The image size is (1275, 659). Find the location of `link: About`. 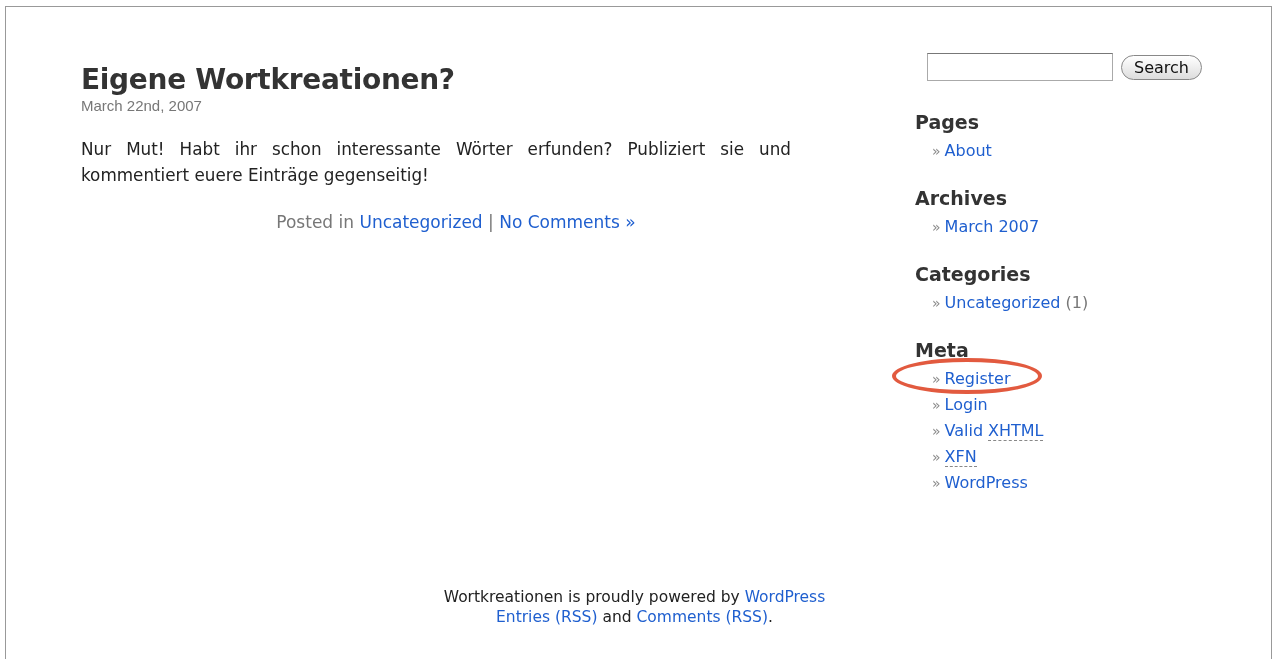

link: About is located at coordinates (968, 150).